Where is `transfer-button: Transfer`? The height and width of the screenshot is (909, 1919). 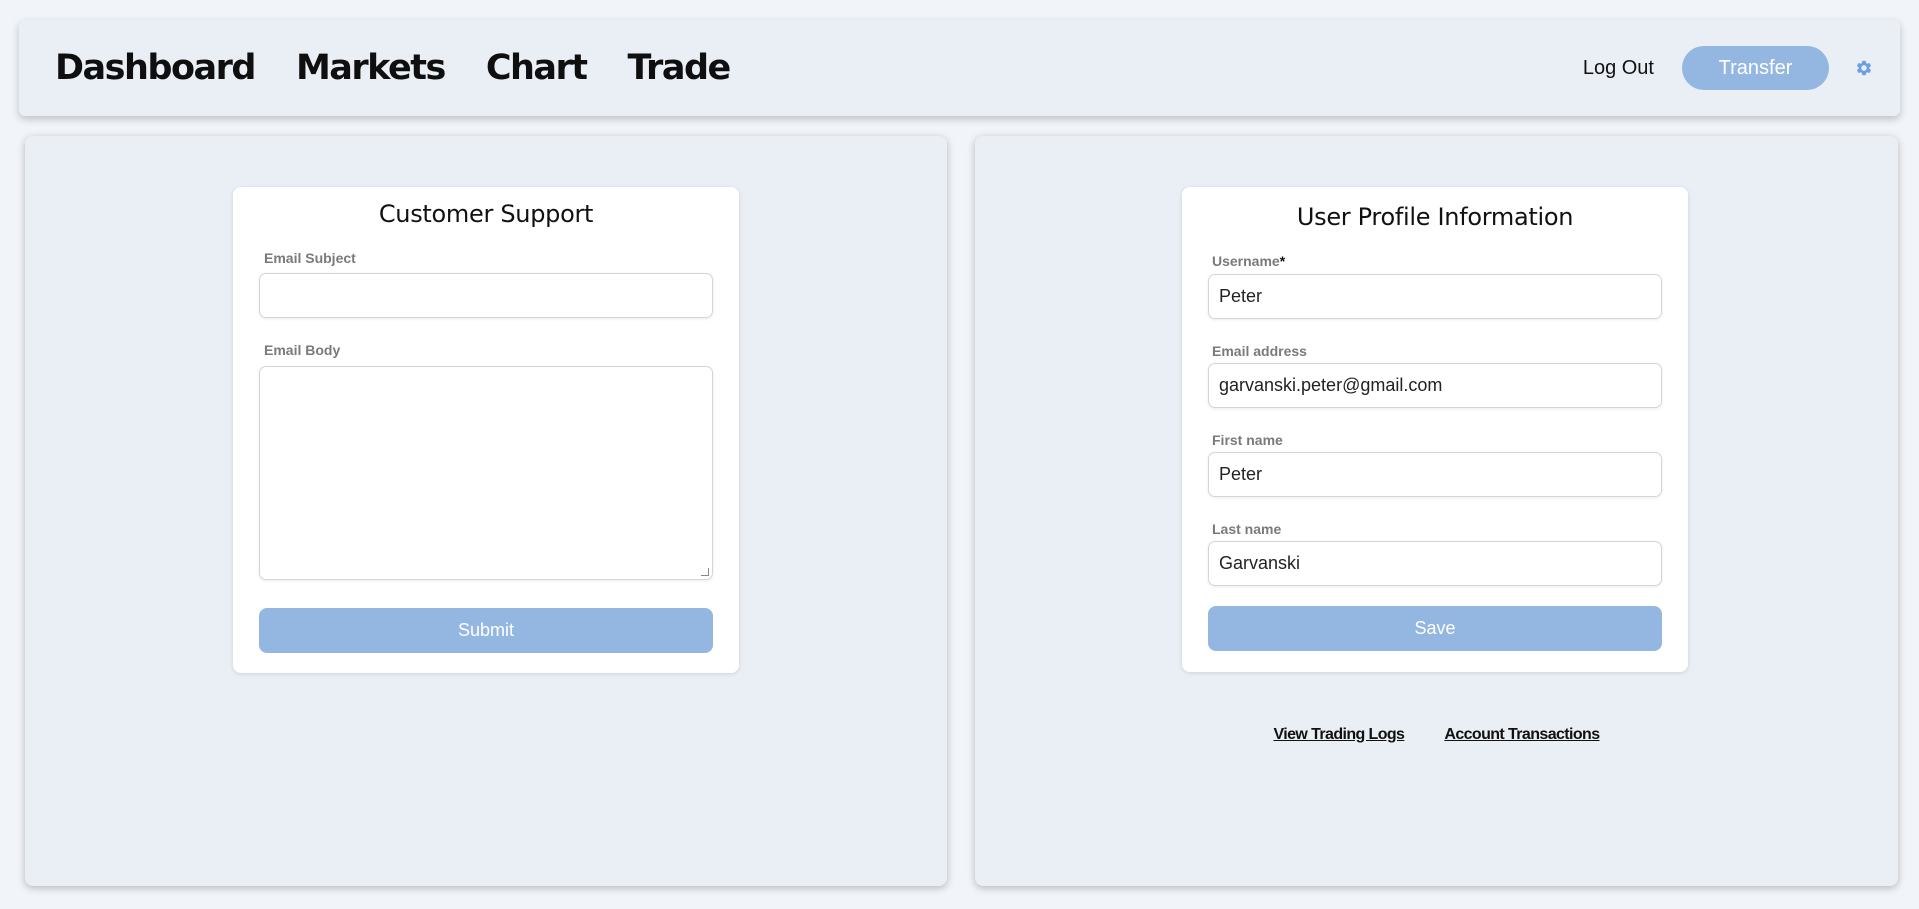
transfer-button: Transfer is located at coordinates (1755, 68).